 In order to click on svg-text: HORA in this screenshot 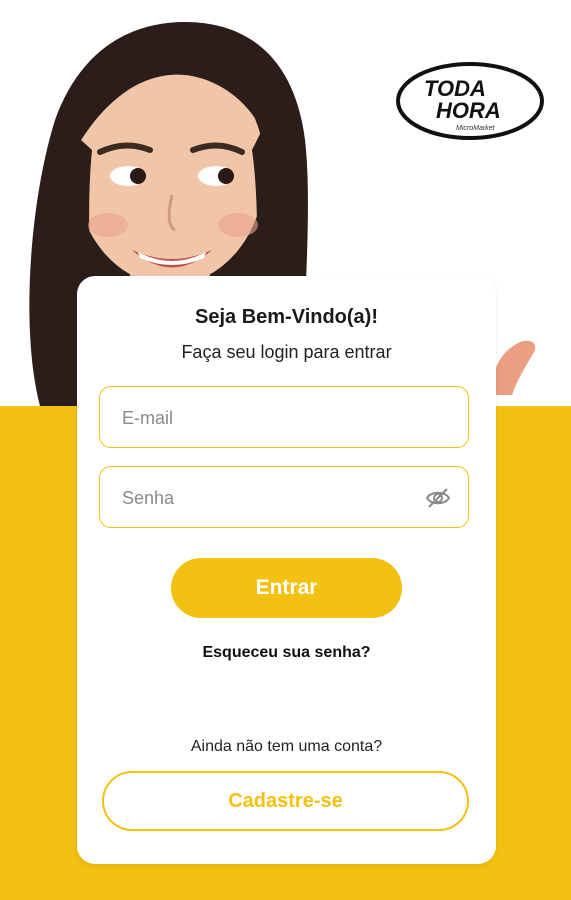, I will do `click(468, 110)`.